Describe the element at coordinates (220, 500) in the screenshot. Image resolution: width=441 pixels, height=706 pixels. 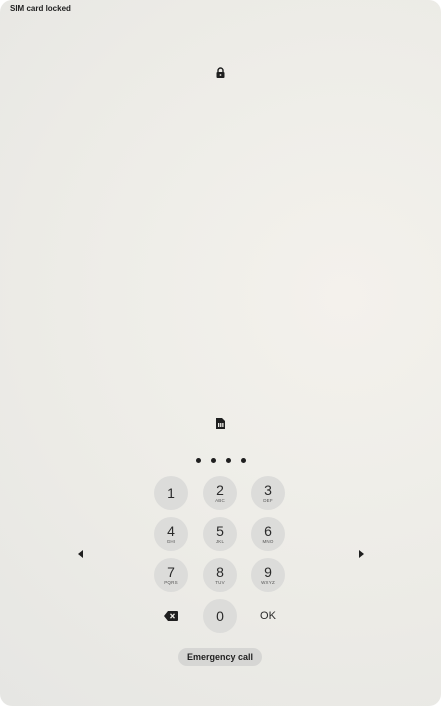
I see `key-letters: ABC` at that location.